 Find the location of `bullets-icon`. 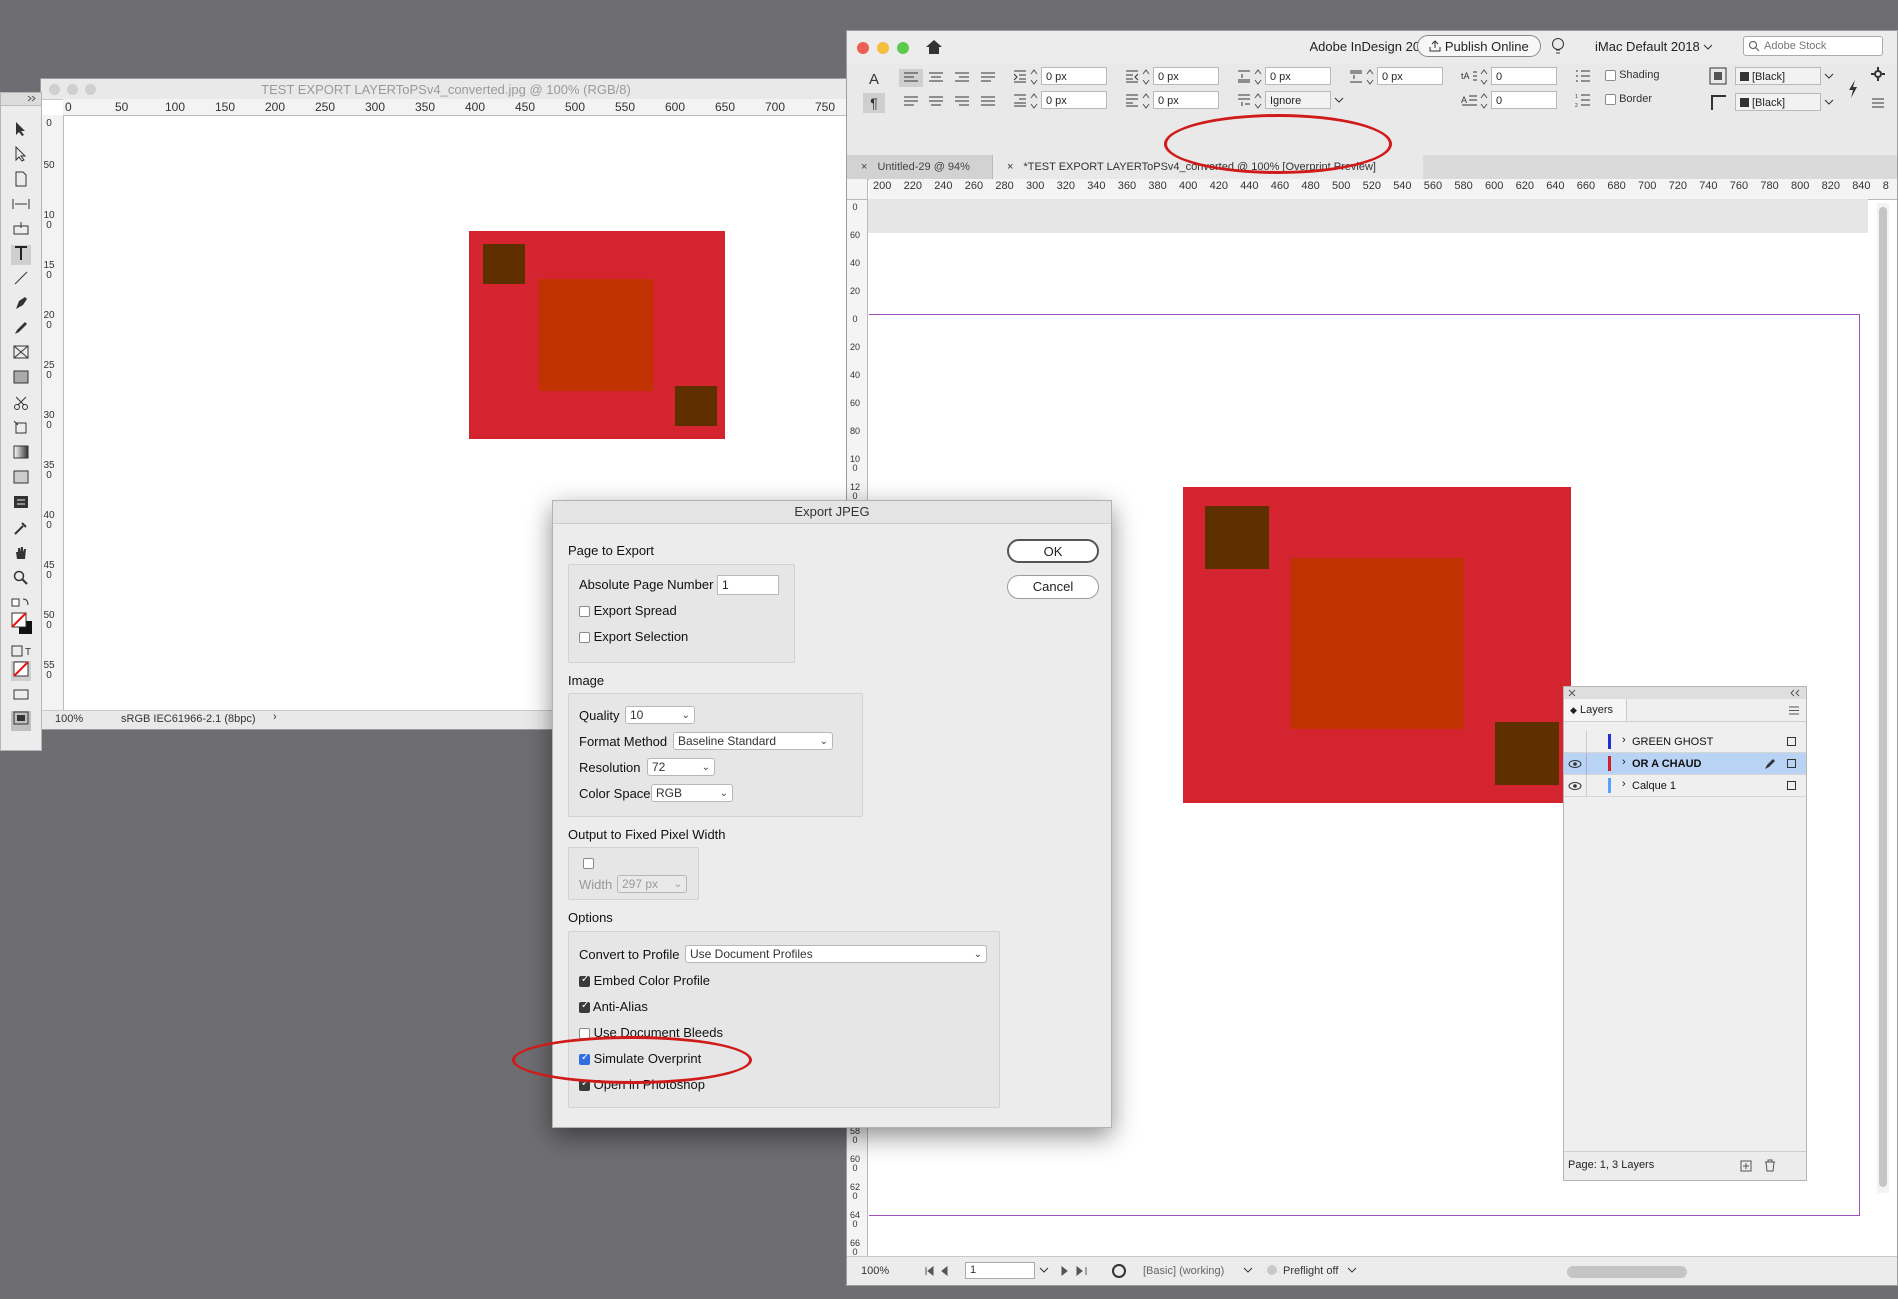

bullets-icon is located at coordinates (1583, 76).